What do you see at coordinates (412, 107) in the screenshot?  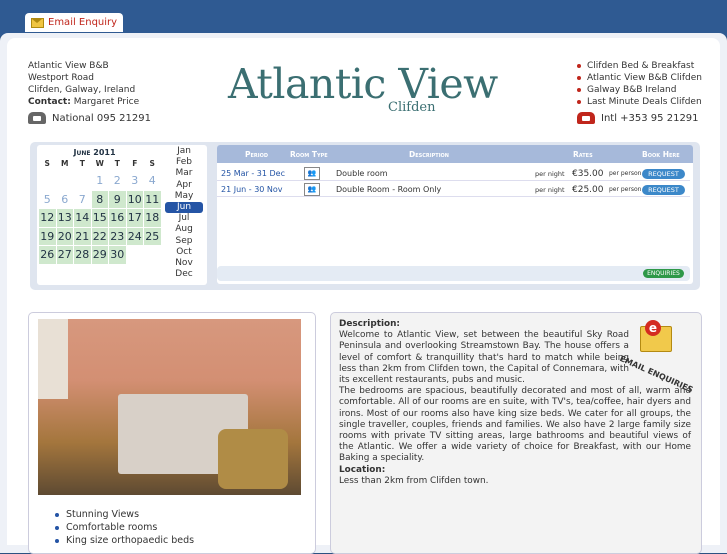 I see `logo-sub-text: Clifden` at bounding box center [412, 107].